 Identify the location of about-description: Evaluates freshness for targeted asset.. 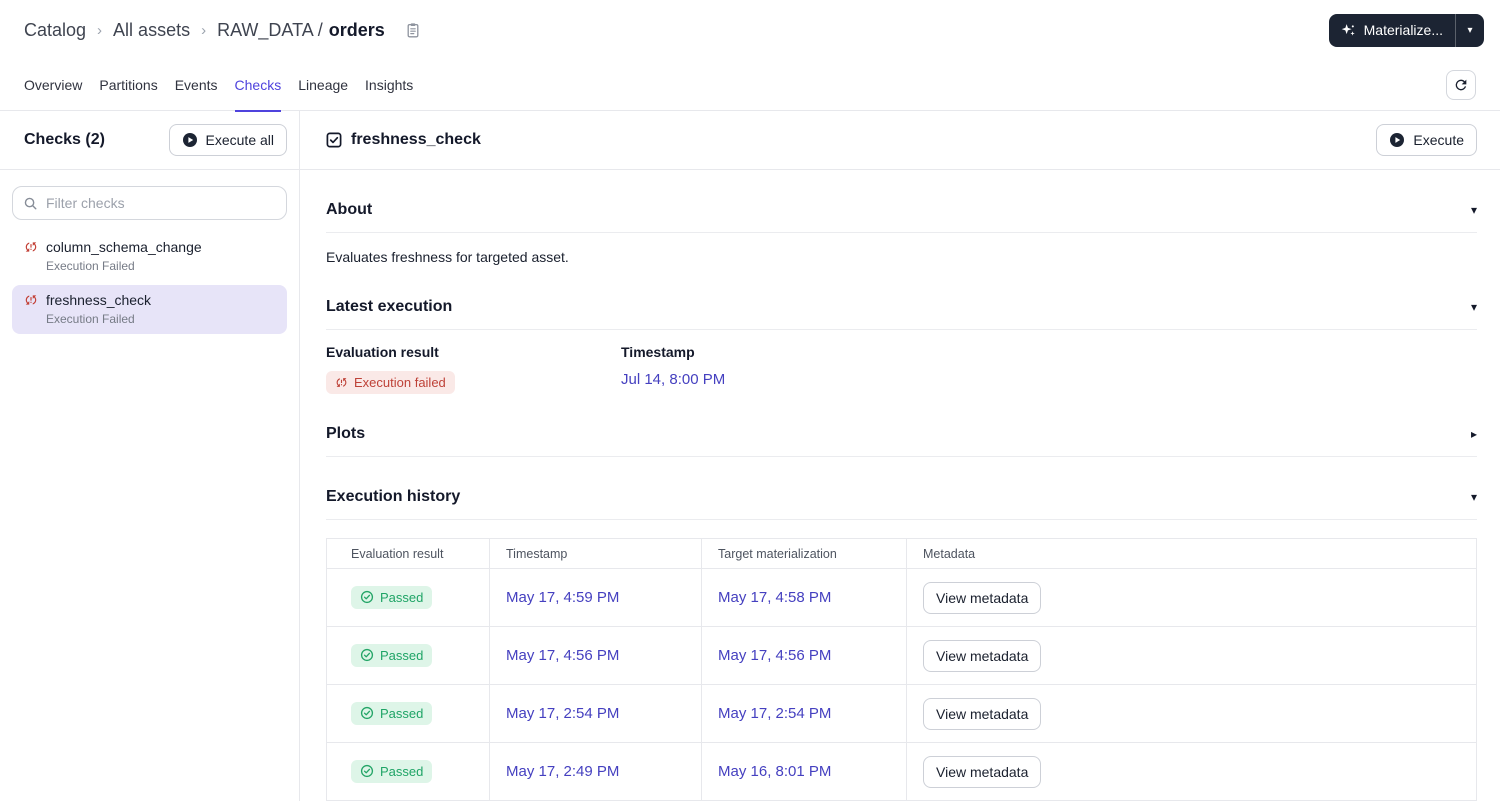
(447, 257).